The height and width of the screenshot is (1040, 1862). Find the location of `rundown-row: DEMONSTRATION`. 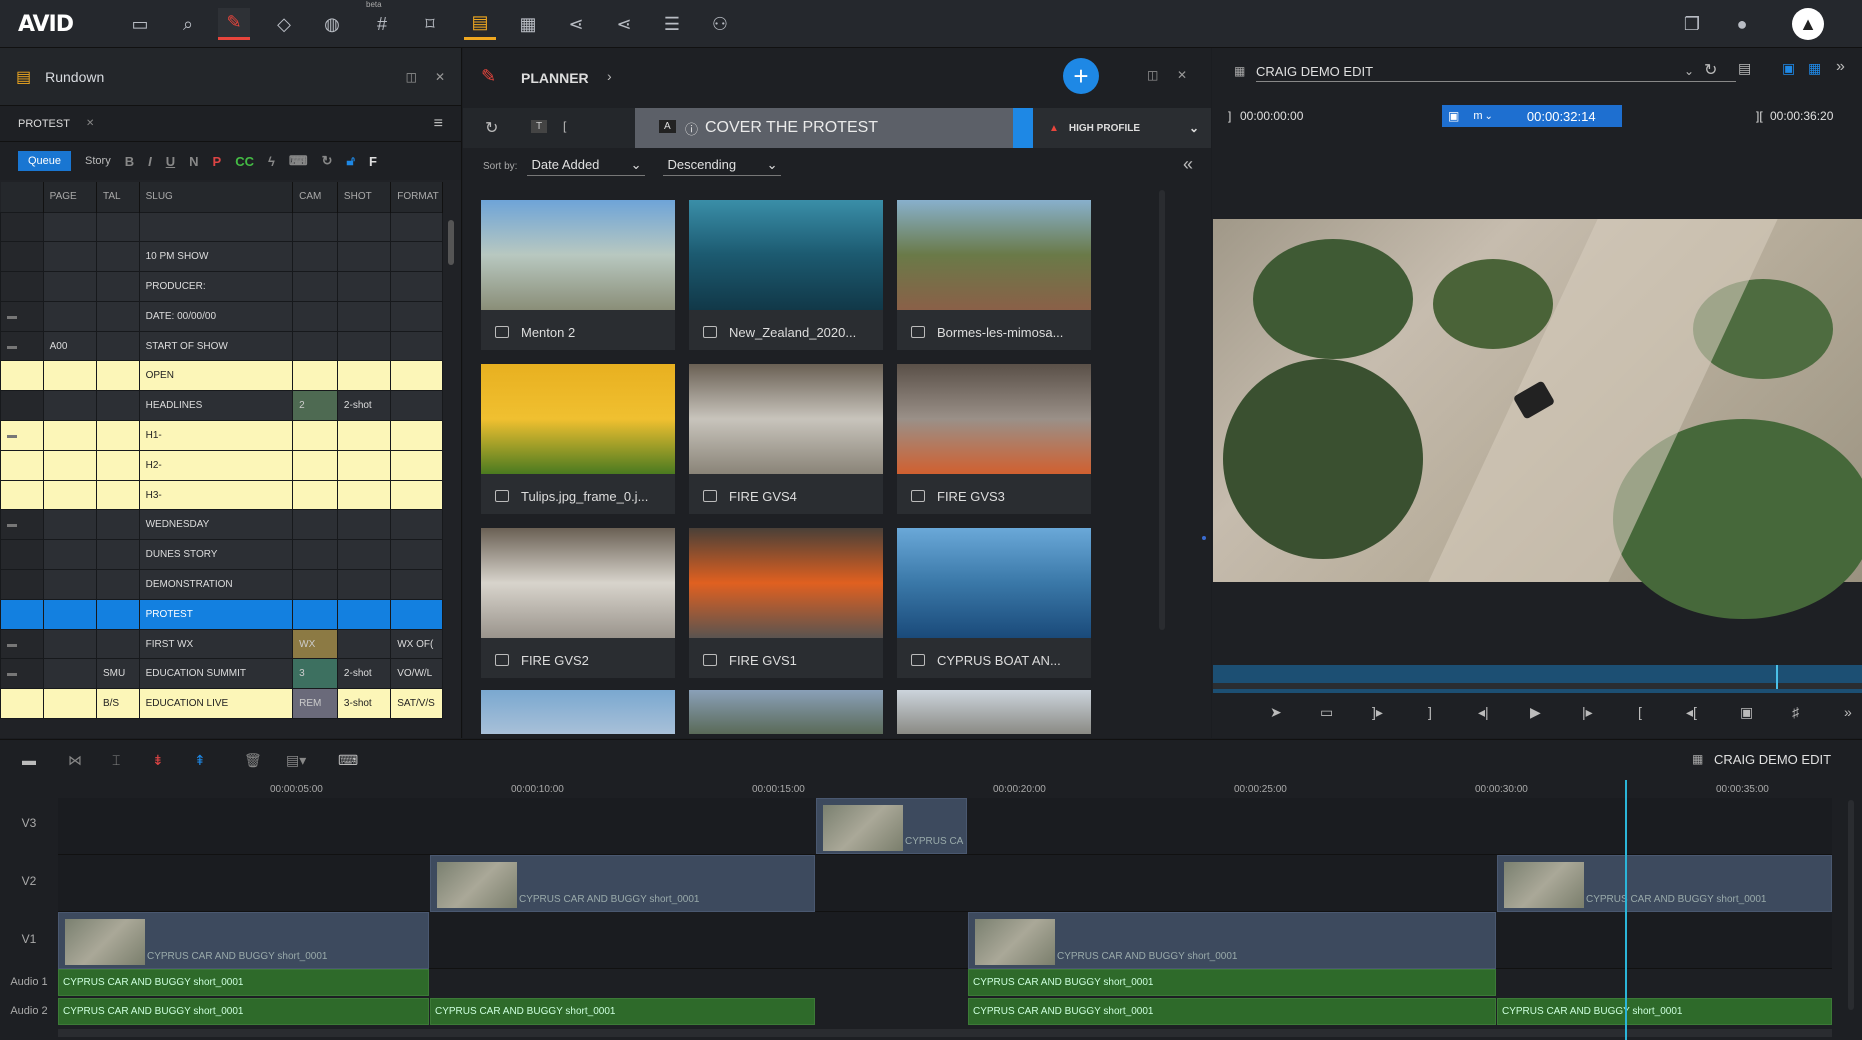

rundown-row: DEMONSTRATION is located at coordinates (221, 584).